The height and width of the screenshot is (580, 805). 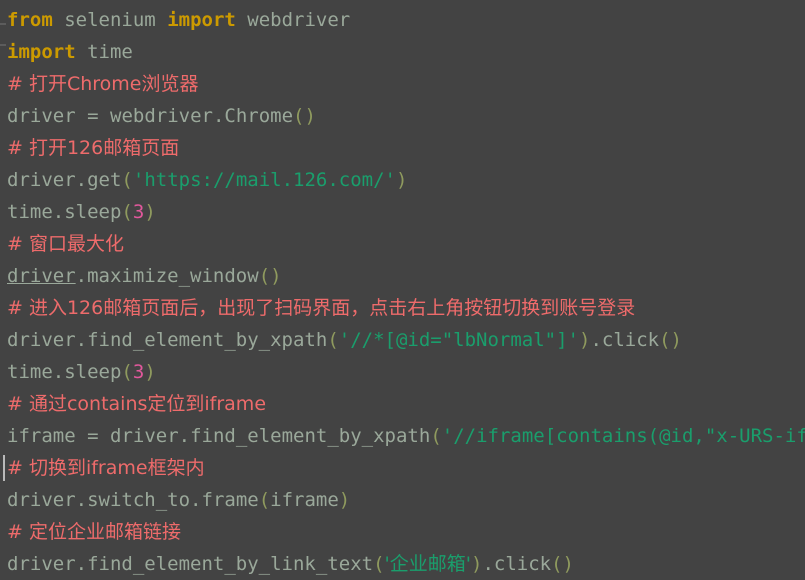 I want to click on code-token: # 打开126邮箱页面, so click(x=93, y=148).